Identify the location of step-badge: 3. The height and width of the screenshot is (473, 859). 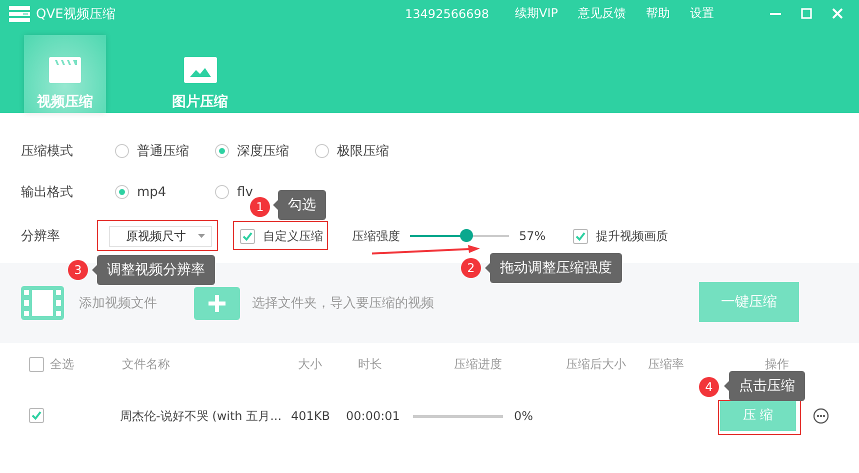
(78, 270).